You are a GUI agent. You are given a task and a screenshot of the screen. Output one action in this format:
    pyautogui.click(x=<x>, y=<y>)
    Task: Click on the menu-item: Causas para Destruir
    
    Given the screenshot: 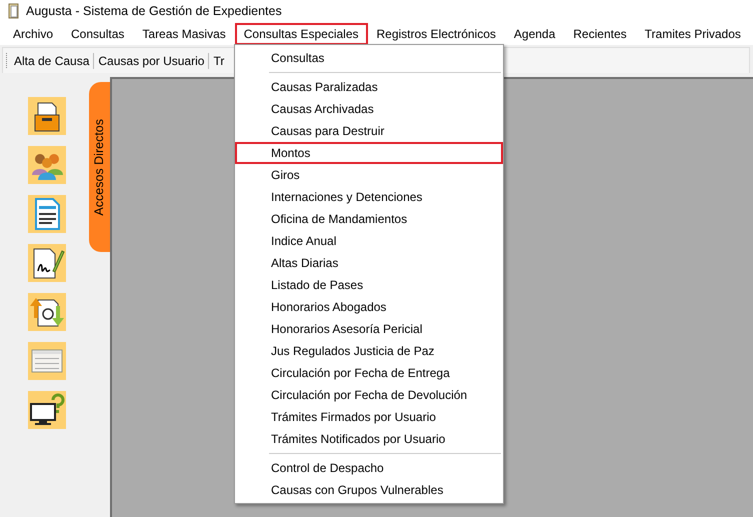 What is the action you would take?
    pyautogui.click(x=369, y=131)
    